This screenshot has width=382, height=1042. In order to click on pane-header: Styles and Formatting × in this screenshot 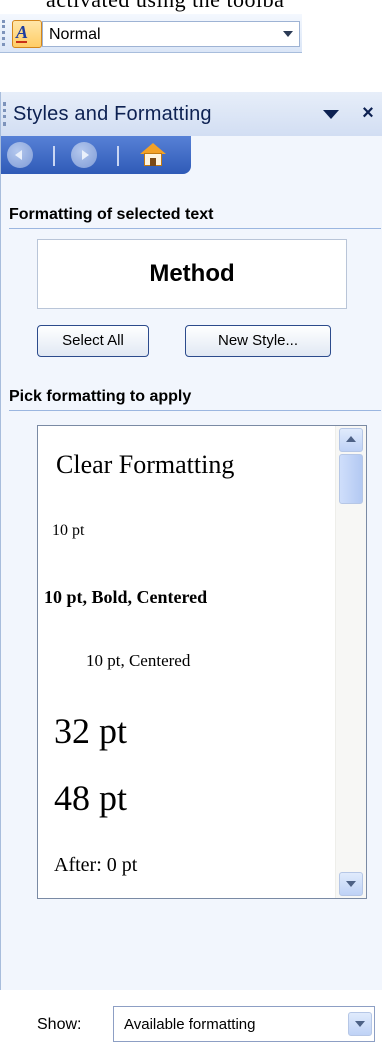, I will do `click(191, 114)`.